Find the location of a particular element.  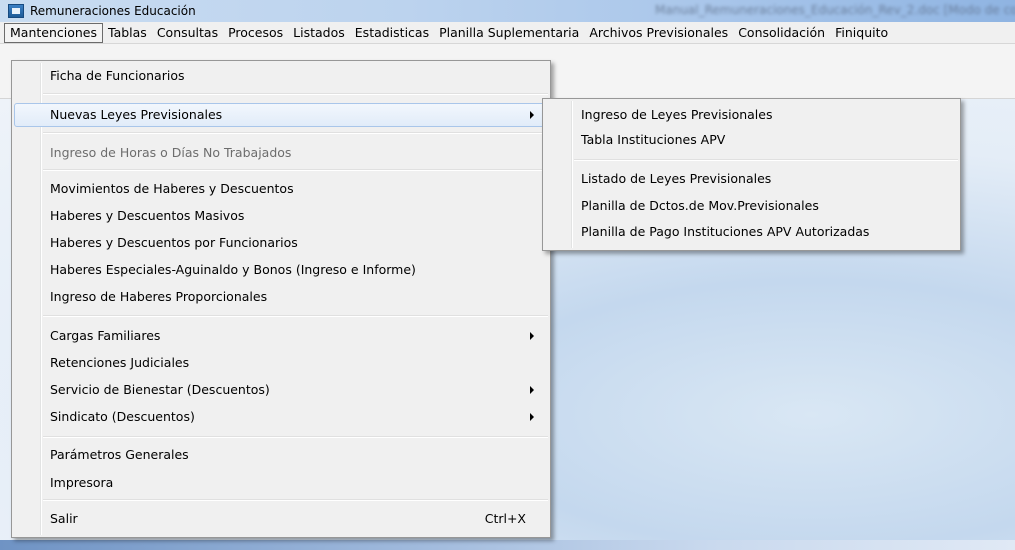

menu-item-label: Movimientos de Haberes y Descuentos is located at coordinates (172, 188).